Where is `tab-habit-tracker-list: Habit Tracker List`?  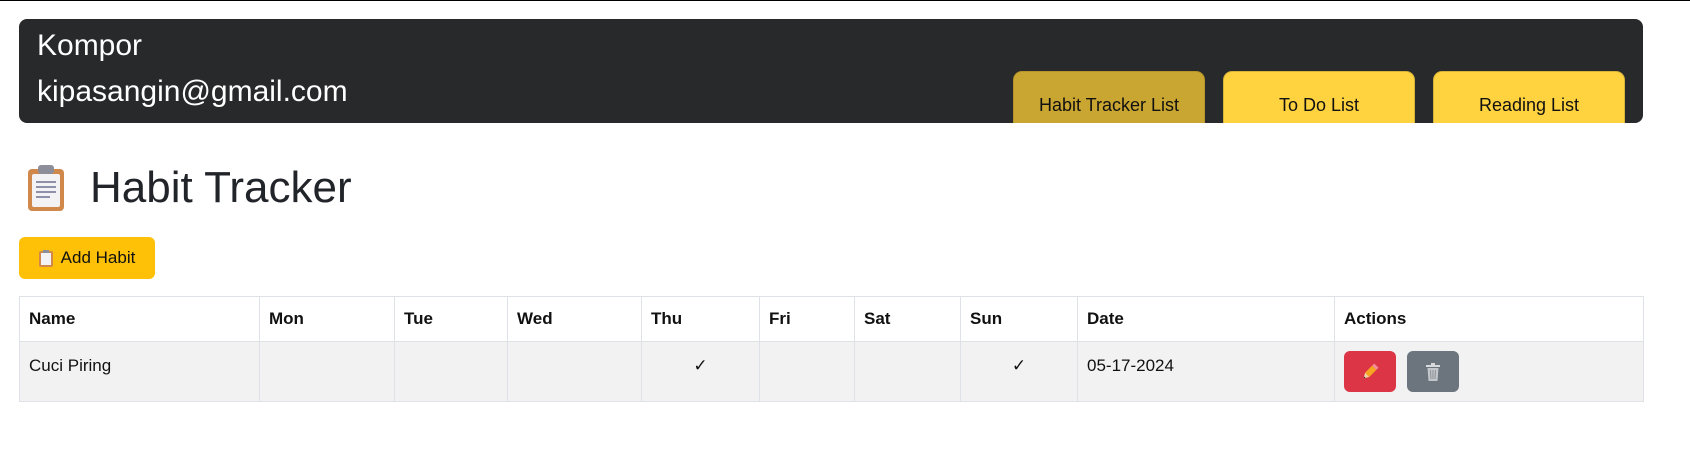 tab-habit-tracker-list: Habit Tracker List is located at coordinates (1109, 97).